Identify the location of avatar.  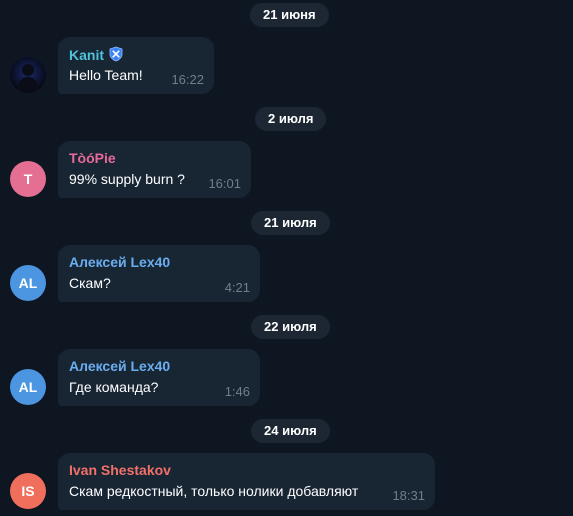
(28, 75).